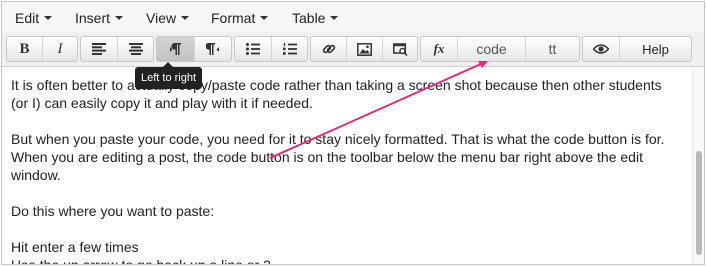  Describe the element at coordinates (309, 18) in the screenshot. I see `menu-table-label: Table` at that location.